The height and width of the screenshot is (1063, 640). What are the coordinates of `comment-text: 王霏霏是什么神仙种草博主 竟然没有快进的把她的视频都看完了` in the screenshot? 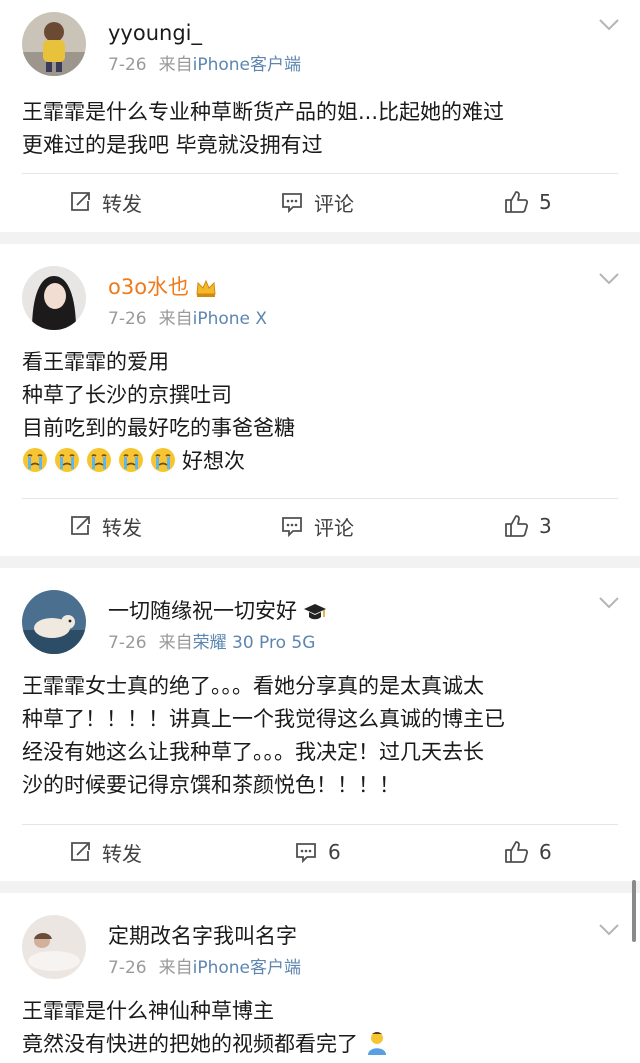 It's located at (322, 1028).